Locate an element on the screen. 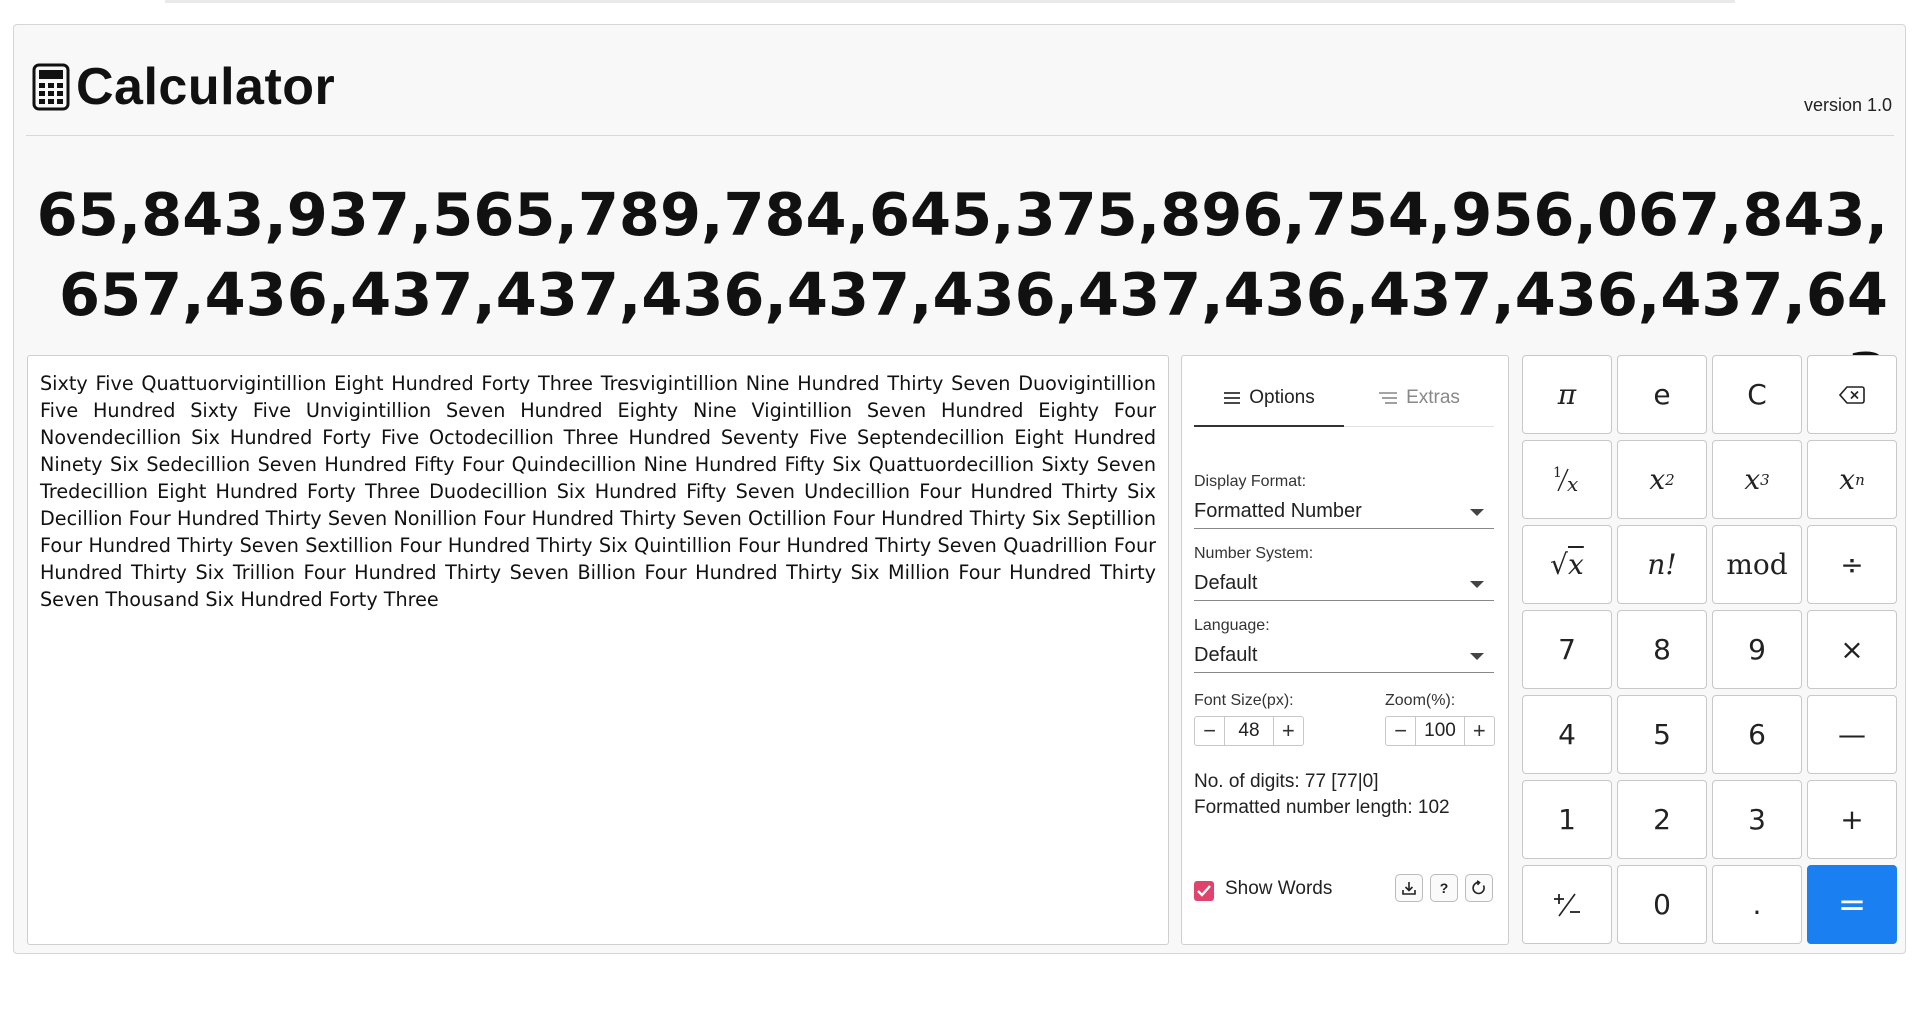 This screenshot has width=1917, height=1031. digit-6-button: 6 is located at coordinates (1757, 734).